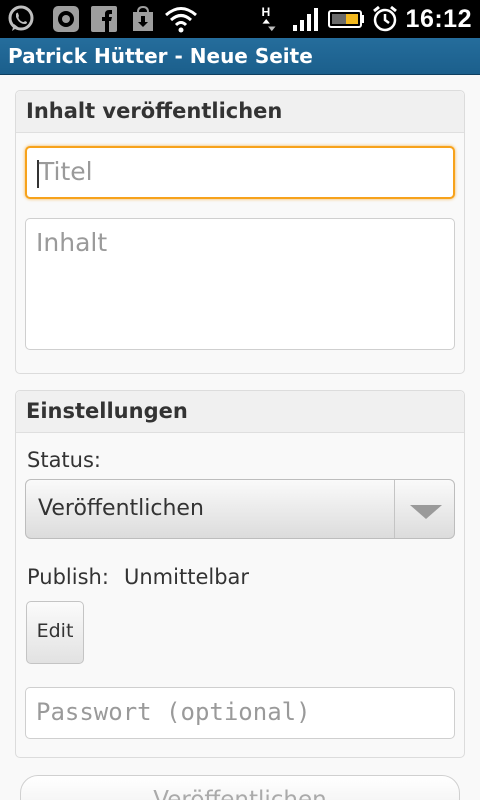 Image resolution: width=480 pixels, height=800 pixels. Describe the element at coordinates (72, 242) in the screenshot. I see `content-placeholder: Inhalt` at that location.